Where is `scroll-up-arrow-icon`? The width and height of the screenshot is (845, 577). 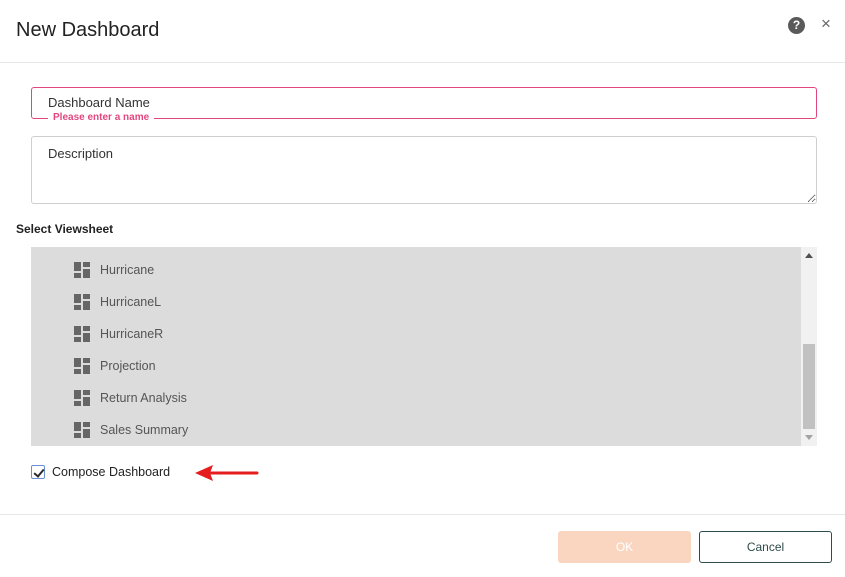
scroll-up-arrow-icon is located at coordinates (809, 255).